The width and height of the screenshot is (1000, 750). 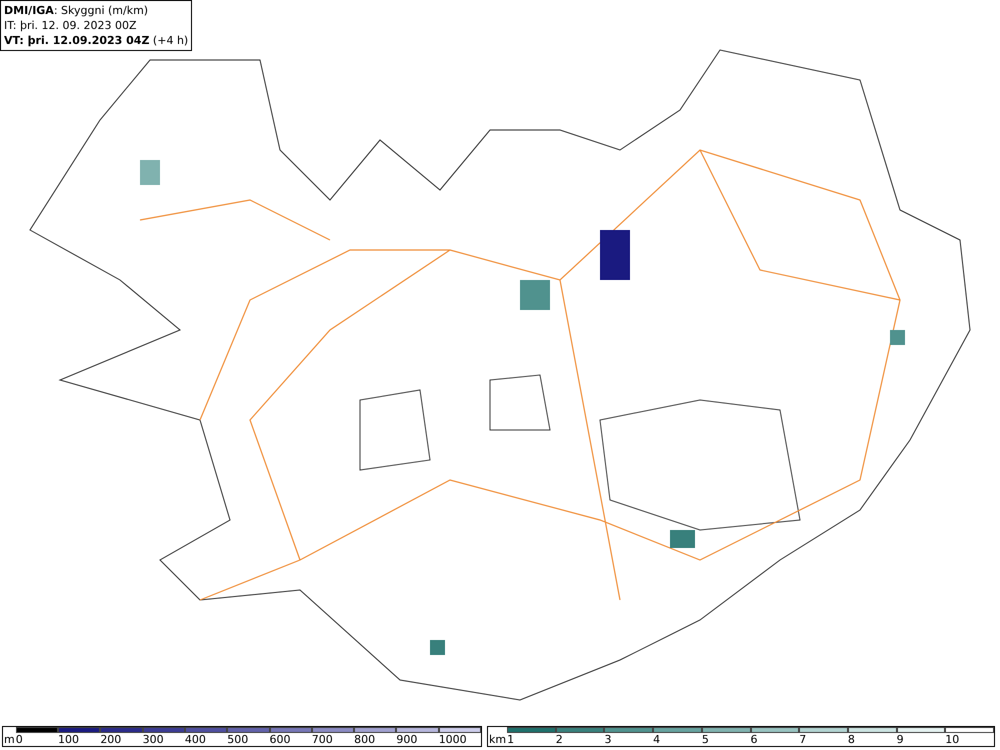 I want to click on scale-label: 1000, so click(x=453, y=739).